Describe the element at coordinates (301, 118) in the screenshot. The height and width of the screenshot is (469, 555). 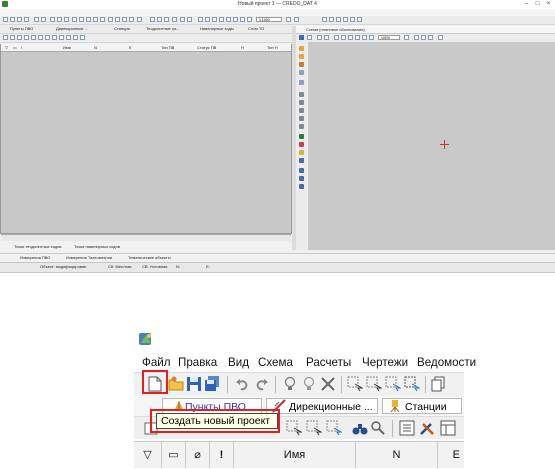
I see `offset-icon` at that location.